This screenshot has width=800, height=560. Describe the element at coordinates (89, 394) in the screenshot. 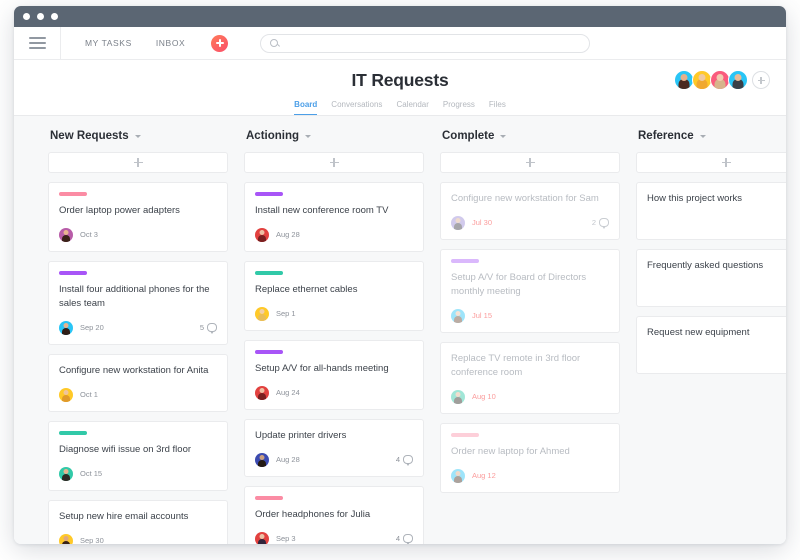

I see `card-due-date: Oct 1` at that location.